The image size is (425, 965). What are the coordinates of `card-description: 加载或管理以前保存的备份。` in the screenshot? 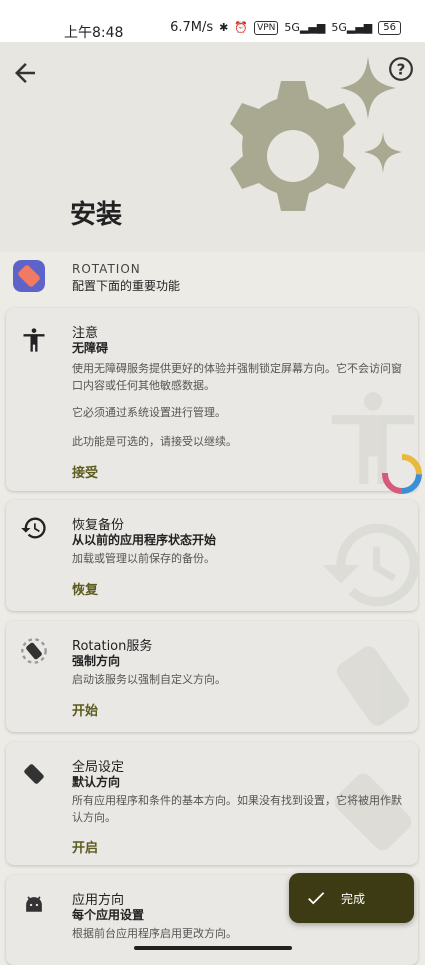 It's located at (143, 558).